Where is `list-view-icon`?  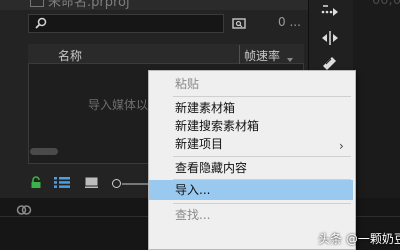 list-view-icon is located at coordinates (62, 182).